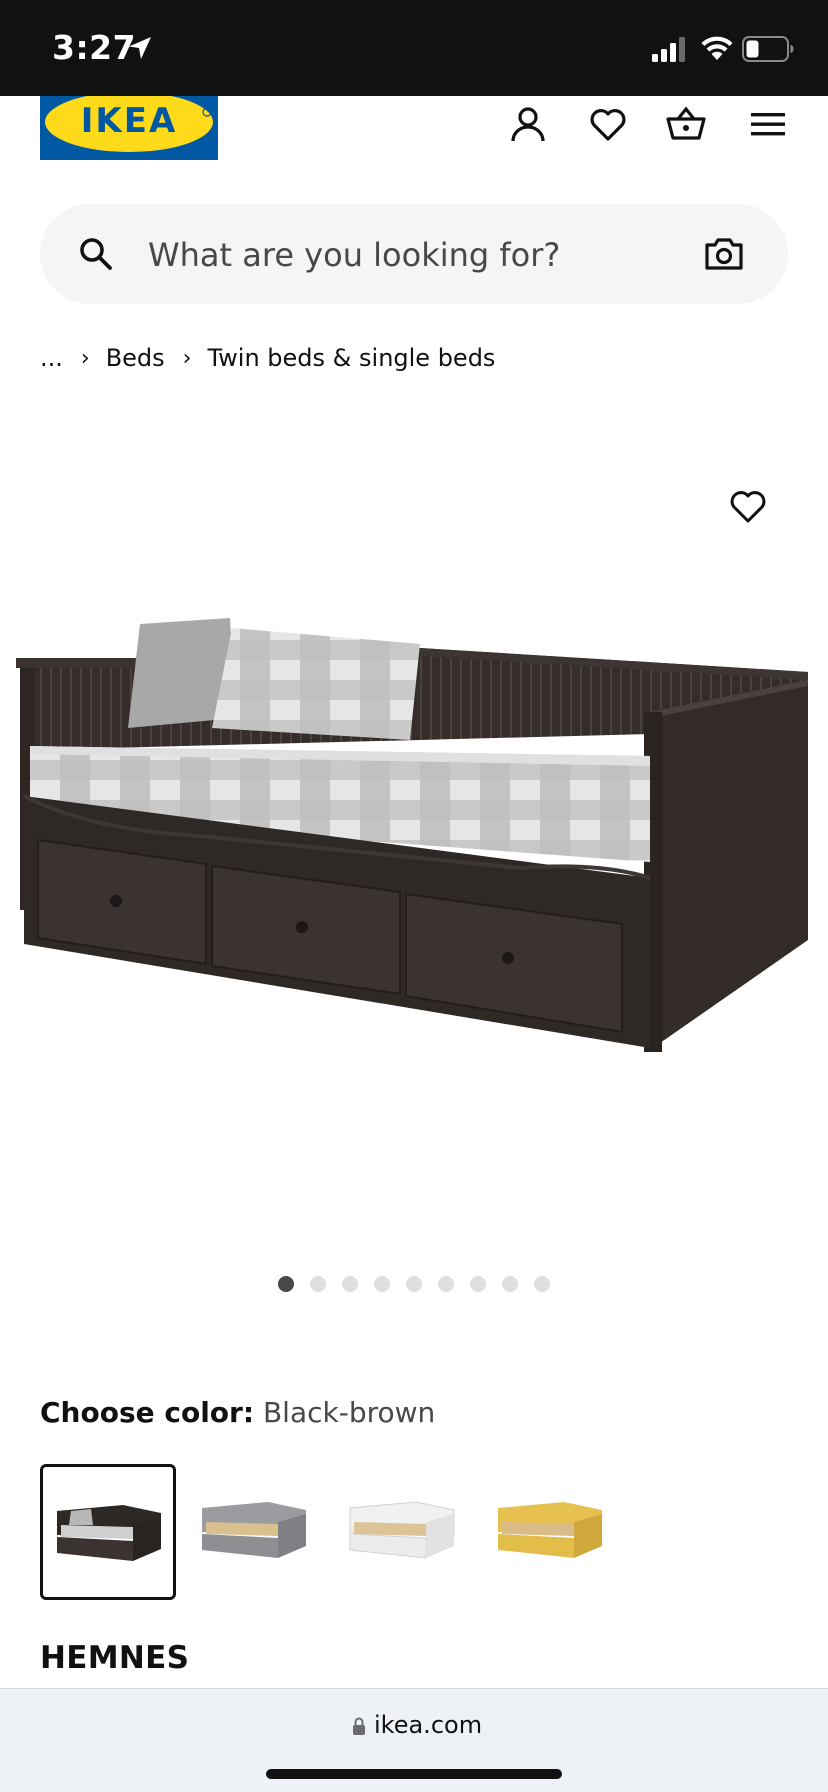 This screenshot has height=1792, width=828. What do you see at coordinates (724, 254) in the screenshot?
I see `camera-visual-search-icon` at bounding box center [724, 254].